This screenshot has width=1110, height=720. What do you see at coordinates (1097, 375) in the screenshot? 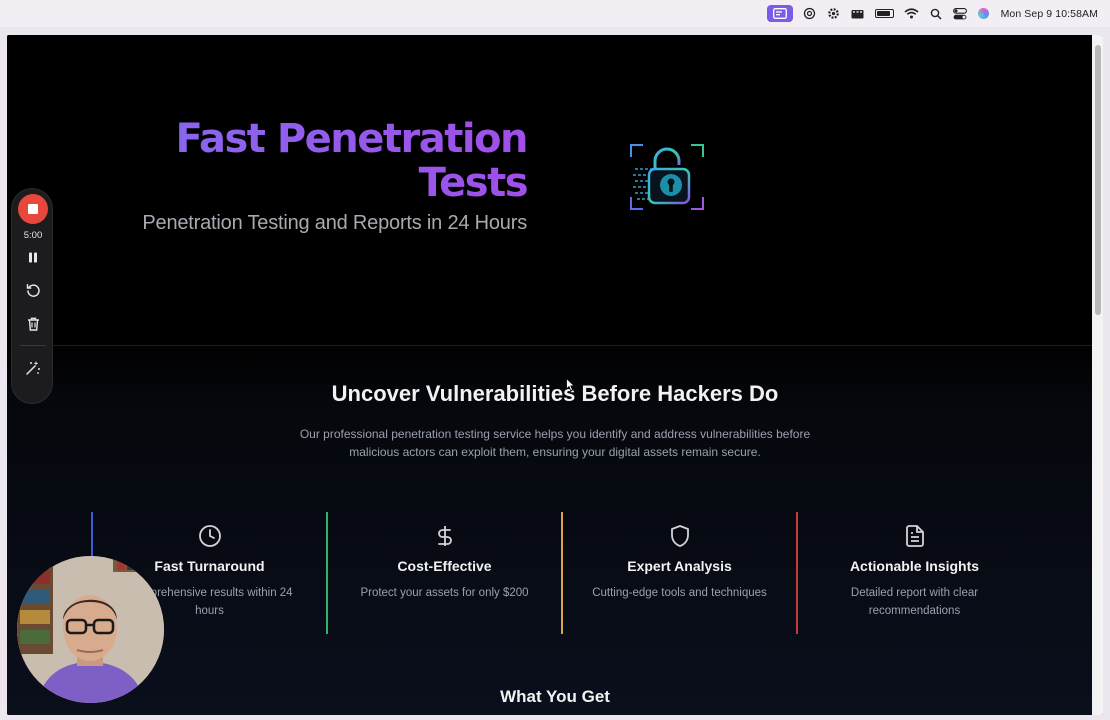
I see `vertical-scrollbar` at bounding box center [1097, 375].